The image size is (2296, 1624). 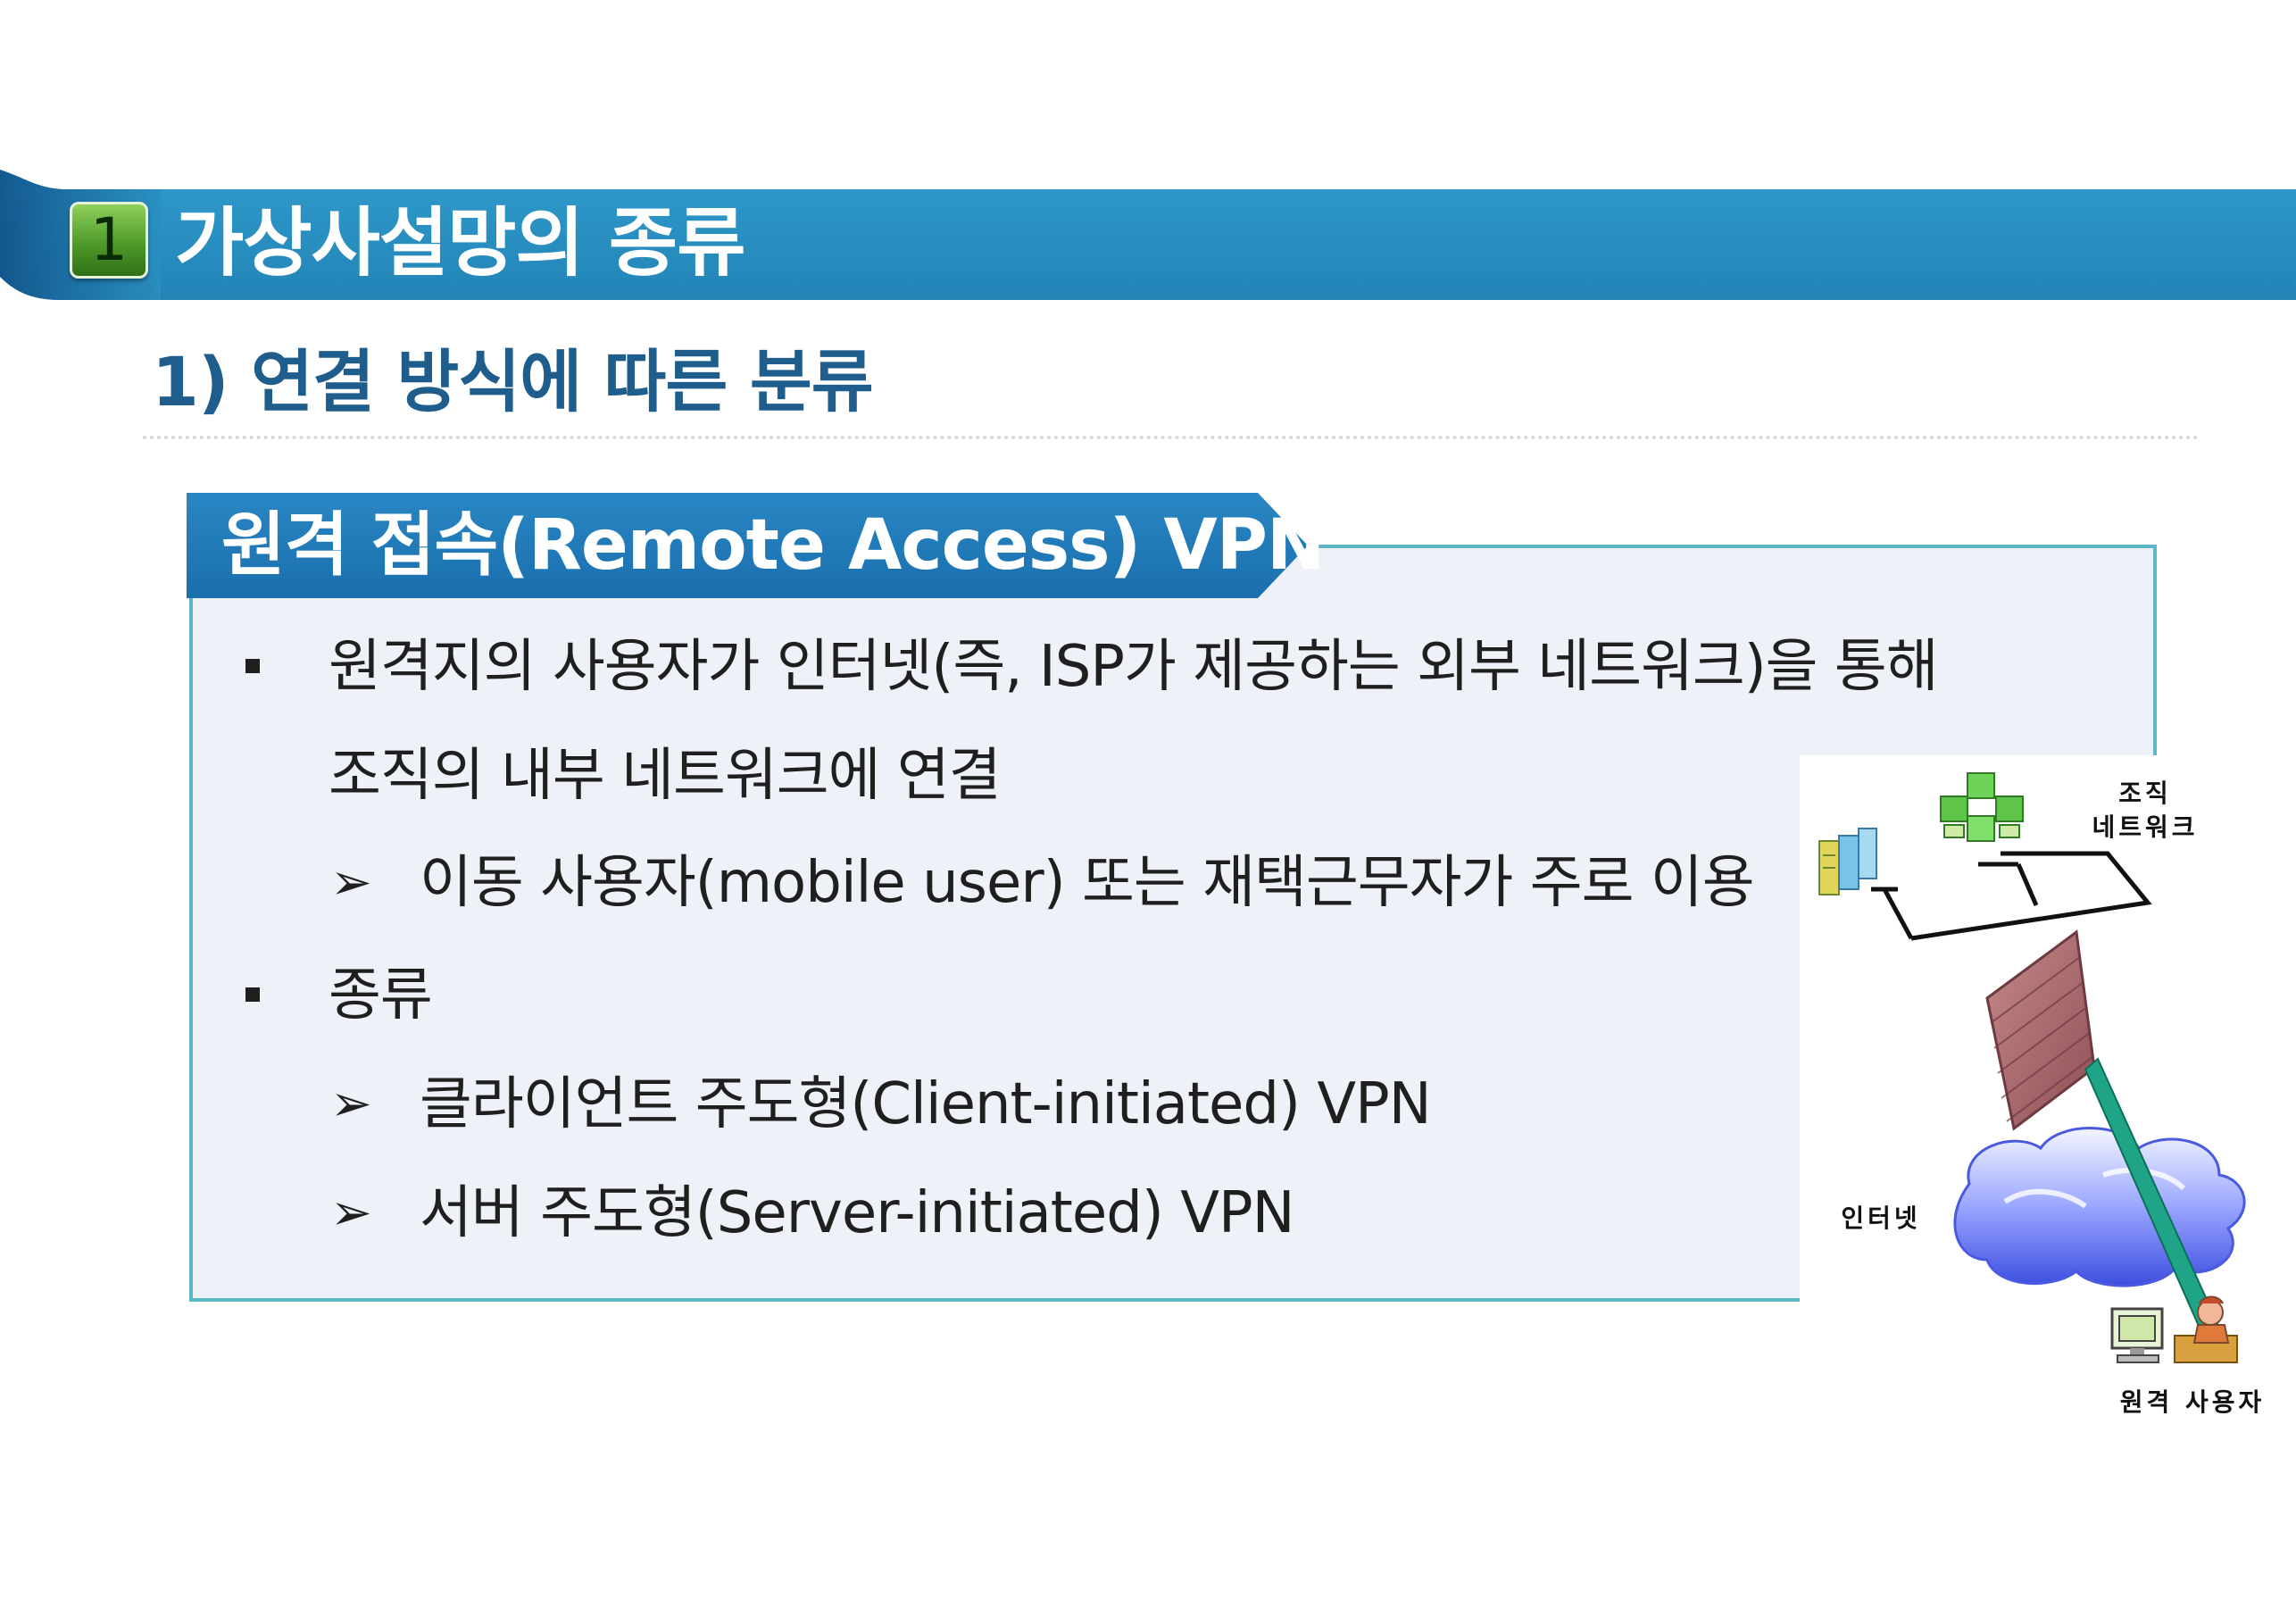 What do you see at coordinates (513, 381) in the screenshot?
I see `section-title: 1) 연결 방식에 따른 분류` at bounding box center [513, 381].